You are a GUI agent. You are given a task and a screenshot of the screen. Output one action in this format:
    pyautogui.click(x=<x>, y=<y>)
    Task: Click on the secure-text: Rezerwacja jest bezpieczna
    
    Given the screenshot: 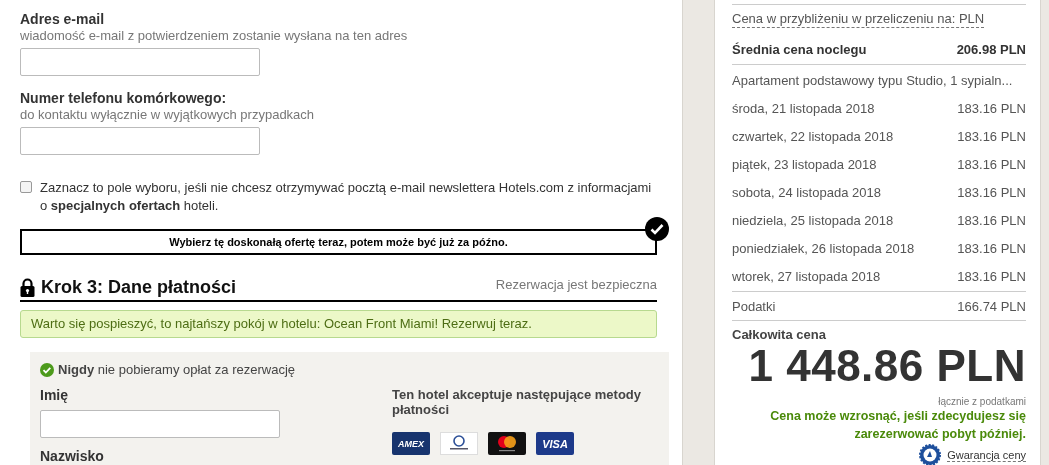 What is the action you would take?
    pyautogui.click(x=576, y=284)
    